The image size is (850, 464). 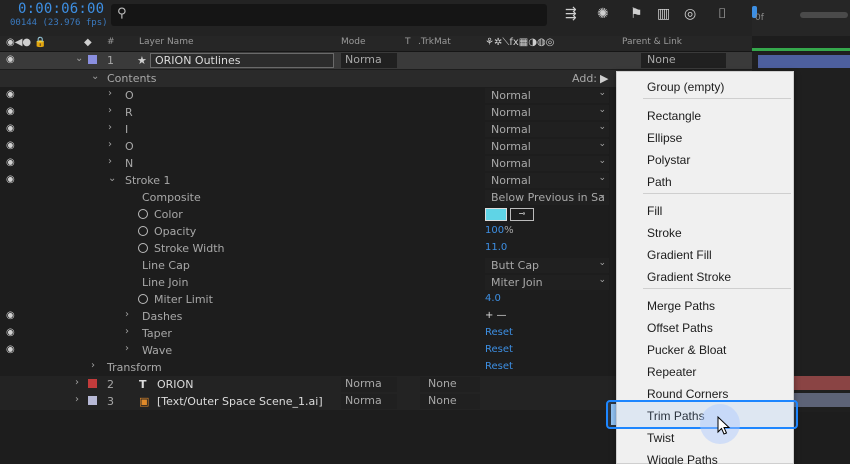 What do you see at coordinates (804, 61) in the screenshot?
I see `layer-1-track` at bounding box center [804, 61].